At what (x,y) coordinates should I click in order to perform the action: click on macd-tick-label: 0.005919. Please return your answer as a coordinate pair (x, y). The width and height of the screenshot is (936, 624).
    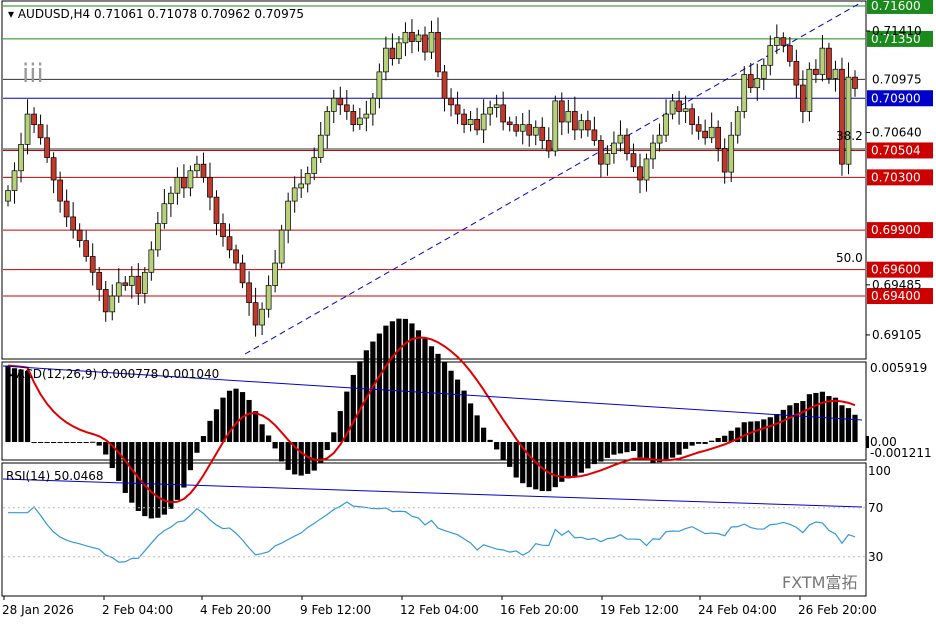
    Looking at the image, I should click on (898, 368).